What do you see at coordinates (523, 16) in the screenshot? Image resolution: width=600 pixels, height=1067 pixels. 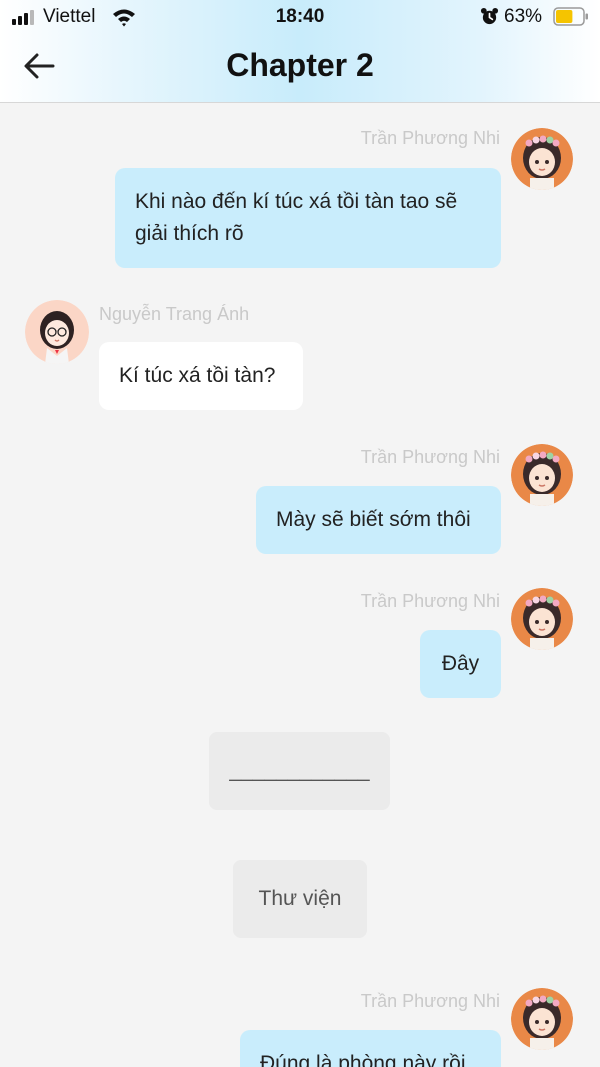 I see `battery-percent: 63%` at bounding box center [523, 16].